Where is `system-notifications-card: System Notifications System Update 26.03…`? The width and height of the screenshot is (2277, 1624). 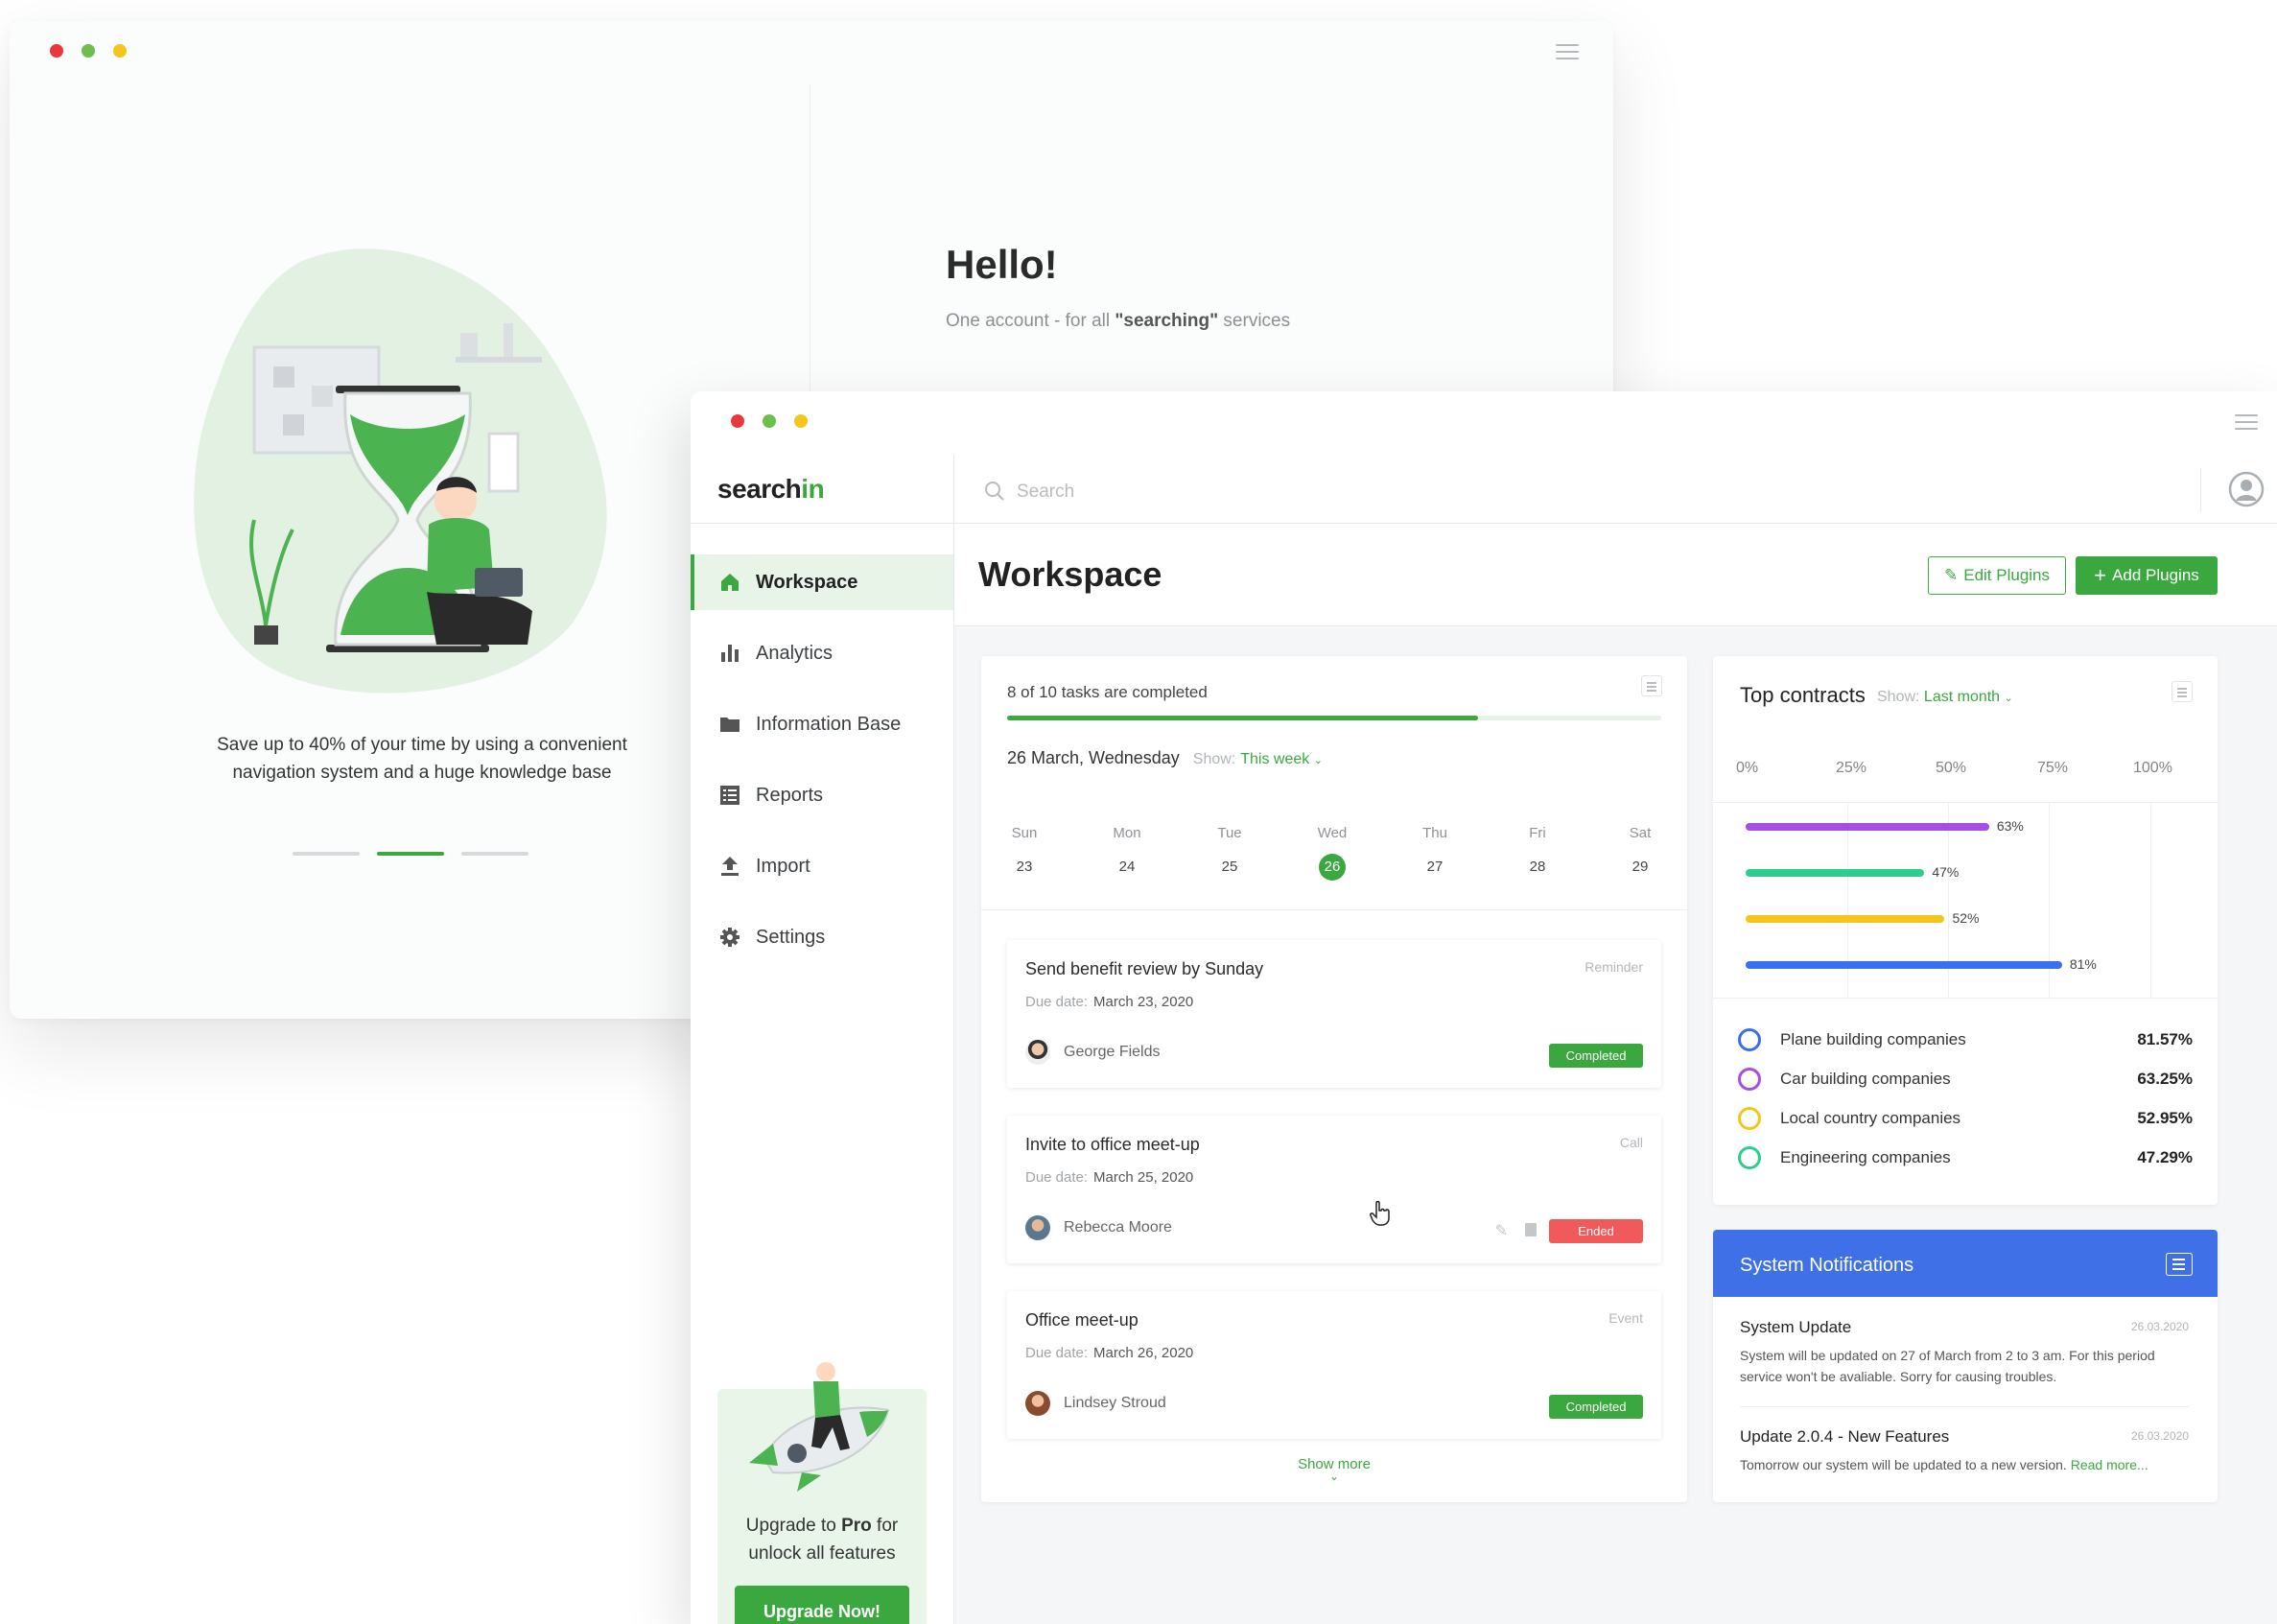 system-notifications-card: System Notifications System Update 26.03… is located at coordinates (1965, 1366).